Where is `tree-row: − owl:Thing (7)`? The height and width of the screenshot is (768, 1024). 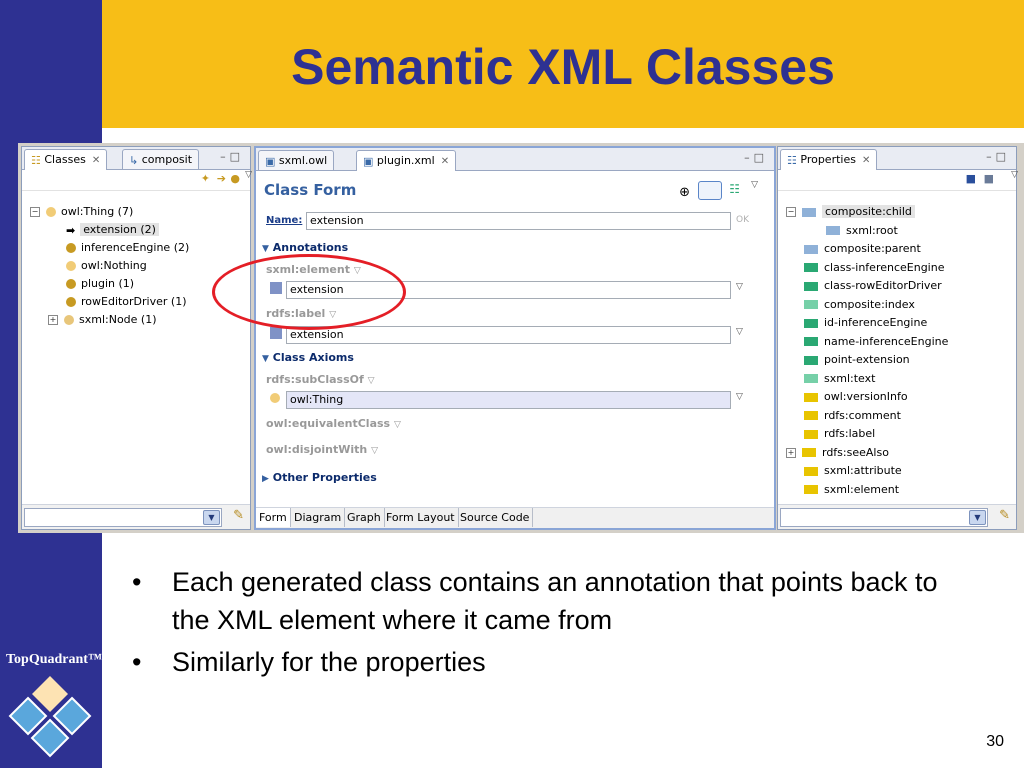
tree-row: − owl:Thing (7) is located at coordinates (81, 211).